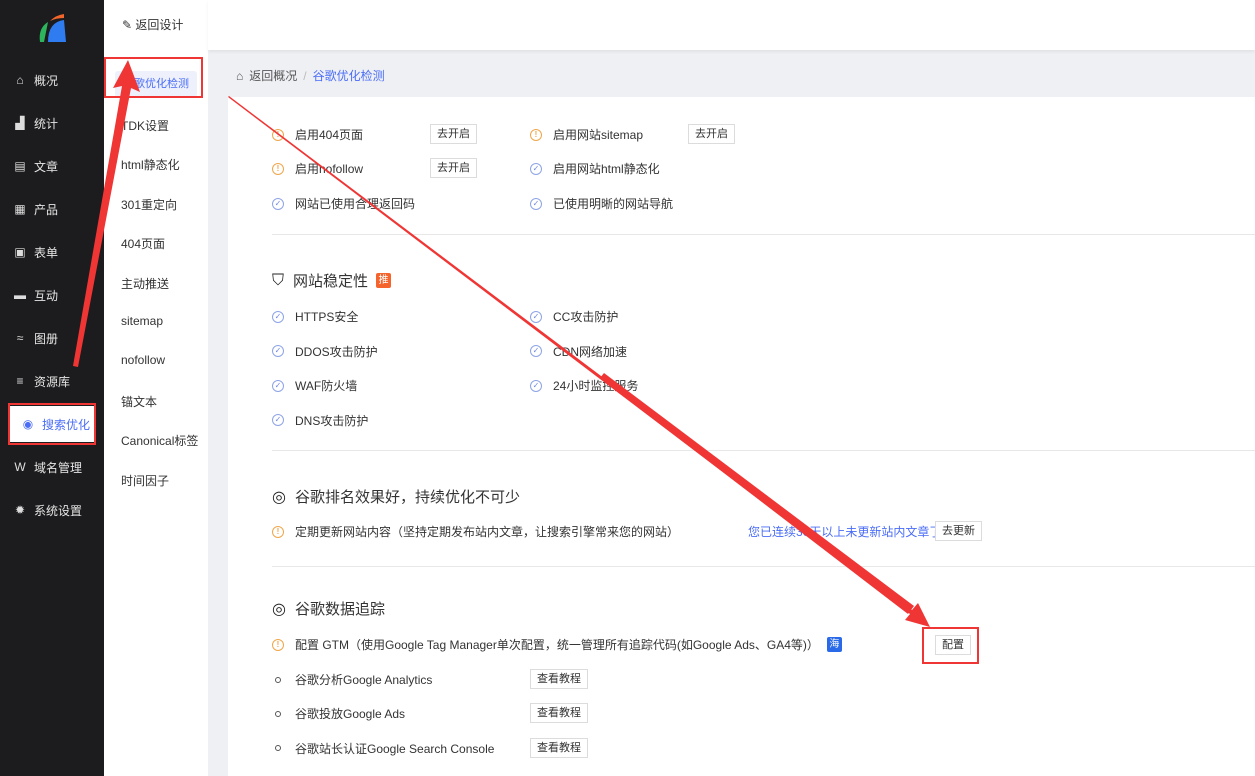 Image resolution: width=1255 pixels, height=776 pixels. What do you see at coordinates (20, 166) in the screenshot?
I see `article-icon: ▤` at bounding box center [20, 166].